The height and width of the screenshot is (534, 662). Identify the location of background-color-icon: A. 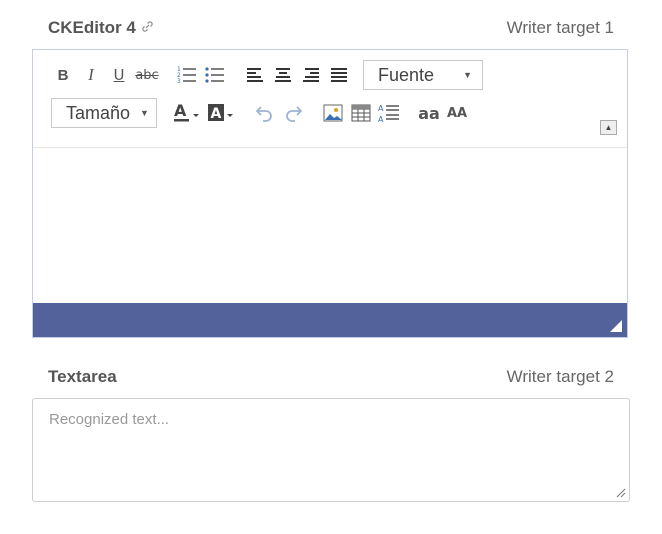
(222, 113).